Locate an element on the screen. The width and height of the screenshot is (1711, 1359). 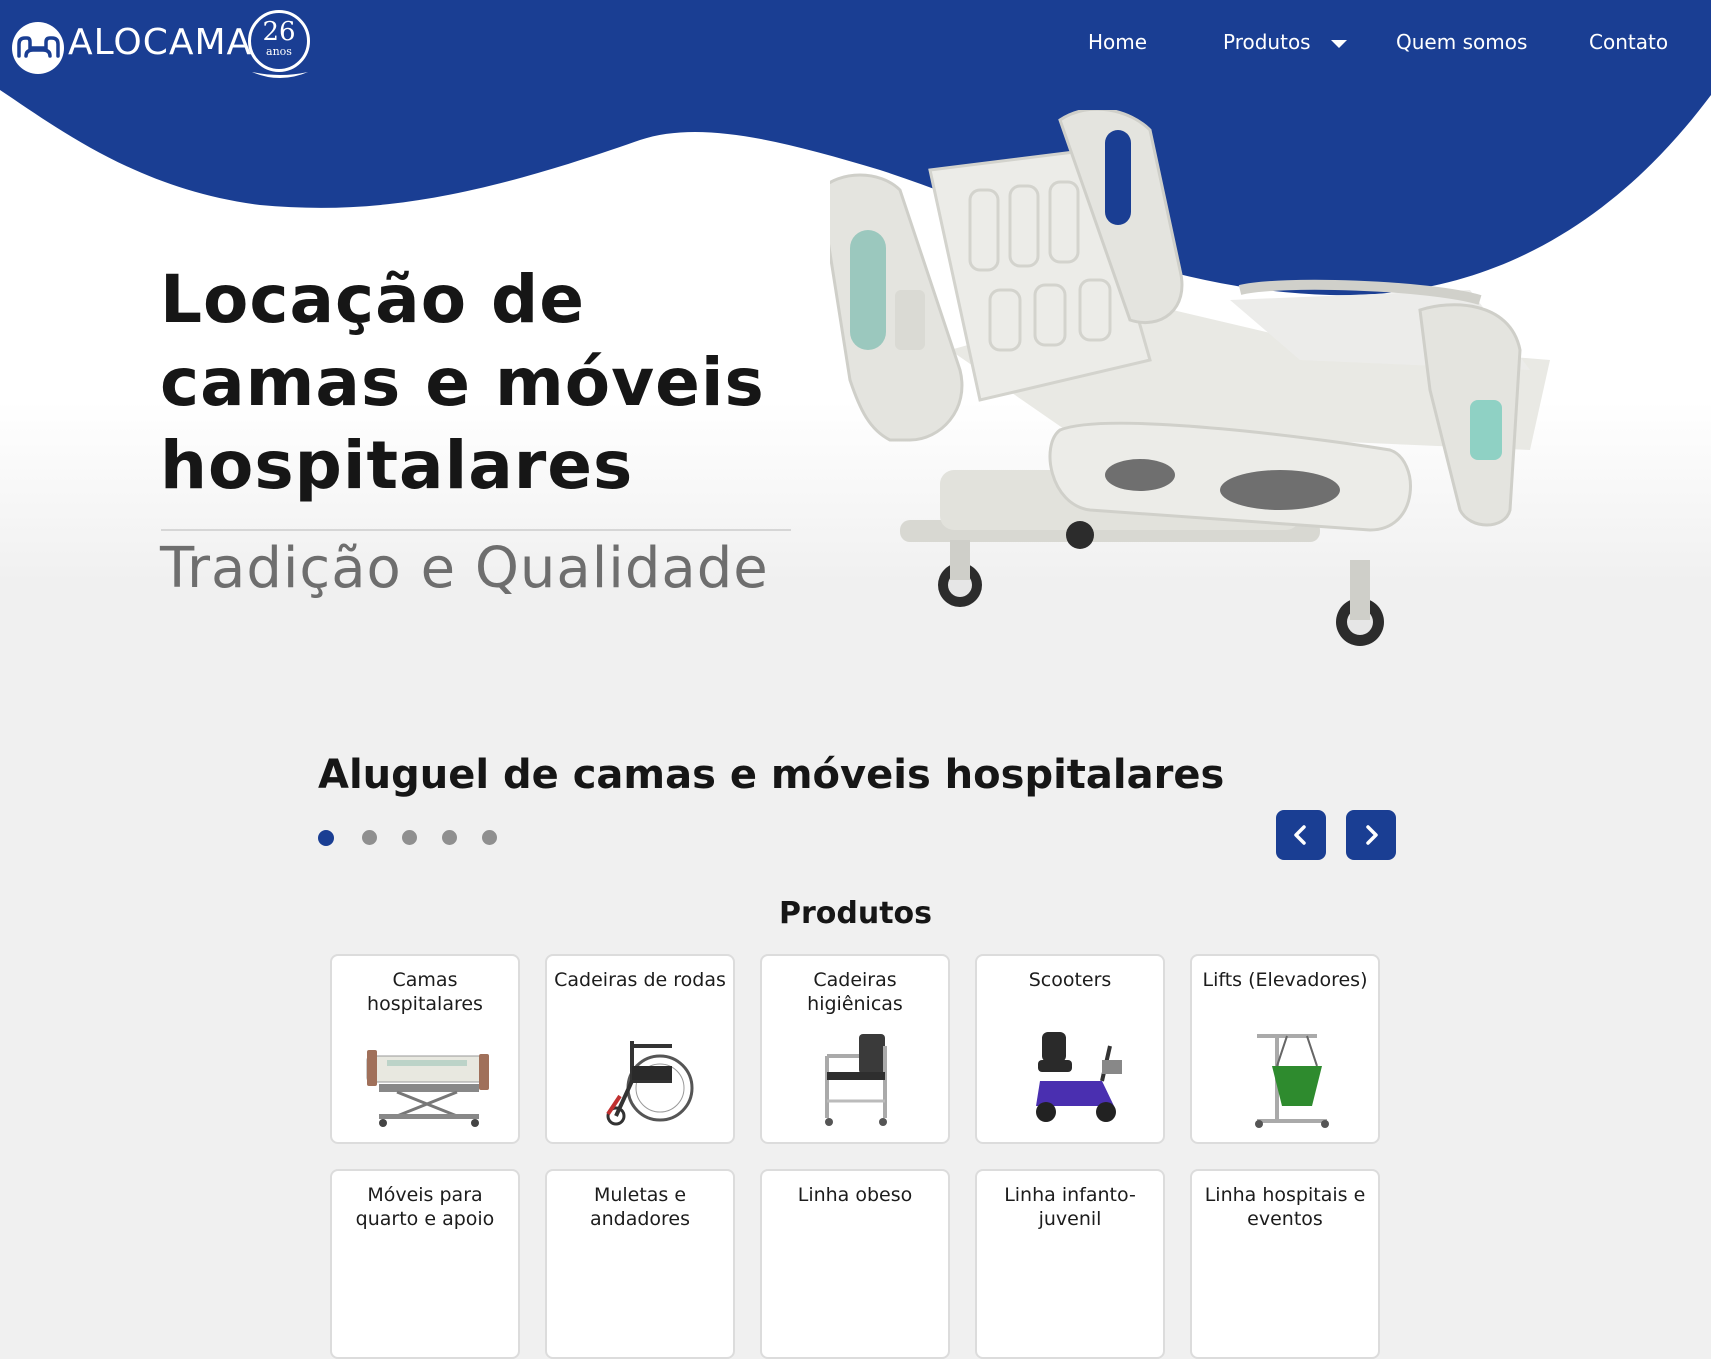
product-card-label: Linha obeso is located at coordinates (855, 1195).